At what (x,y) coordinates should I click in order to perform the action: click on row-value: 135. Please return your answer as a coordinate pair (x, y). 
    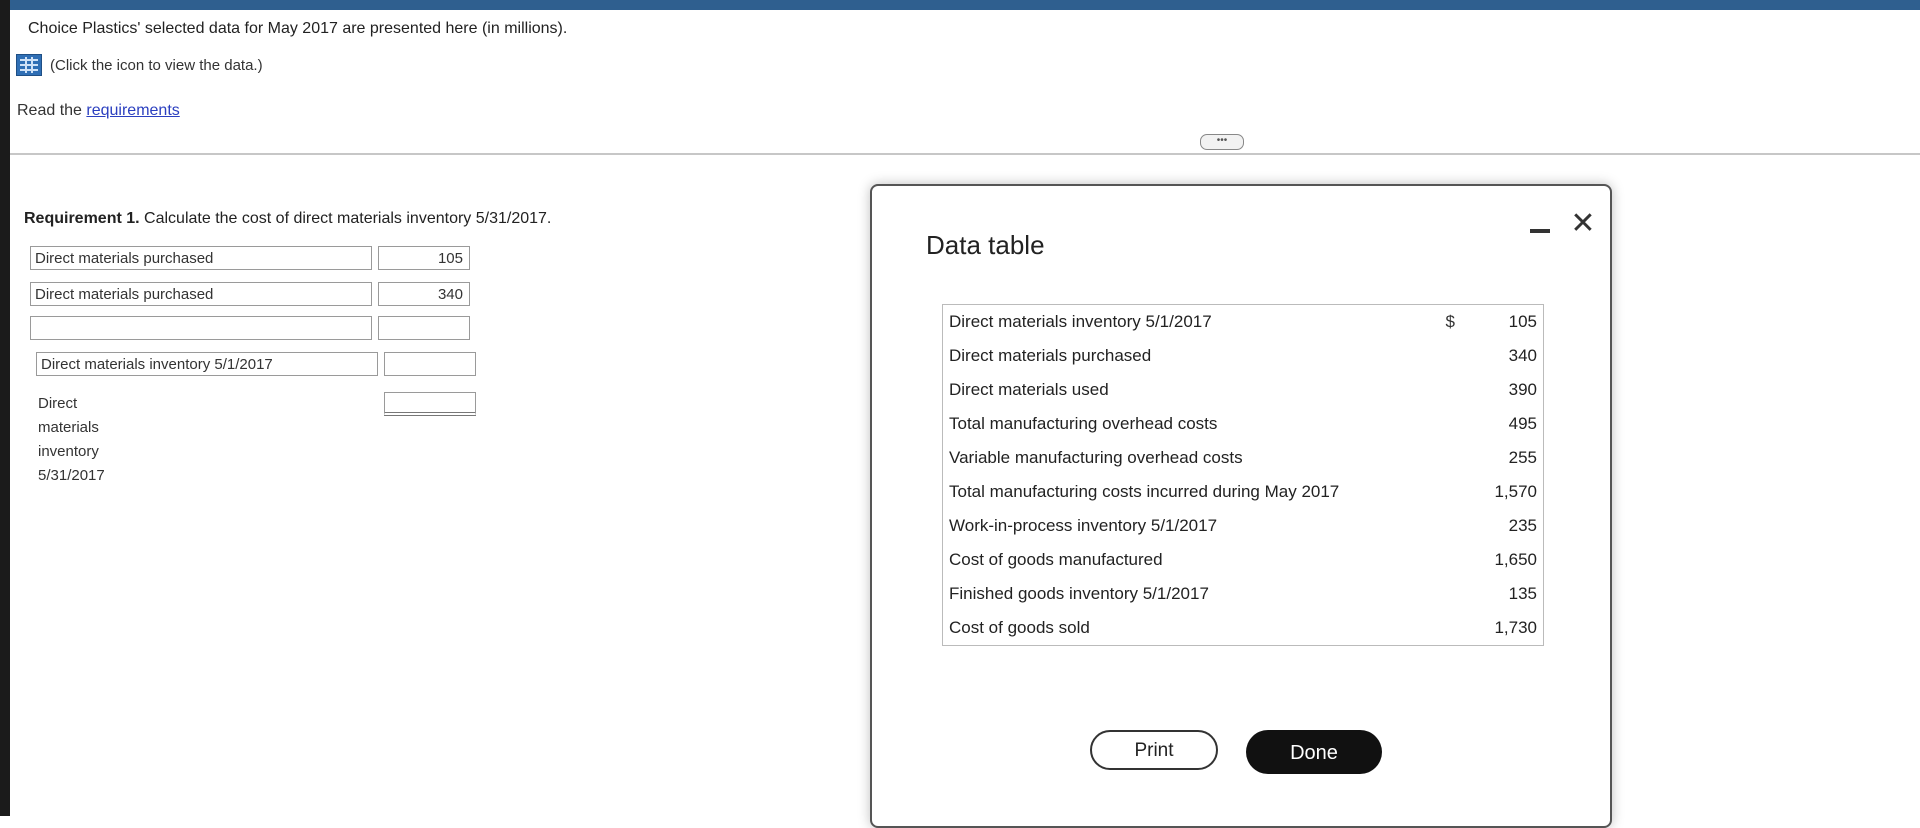
    Looking at the image, I should click on (1522, 593).